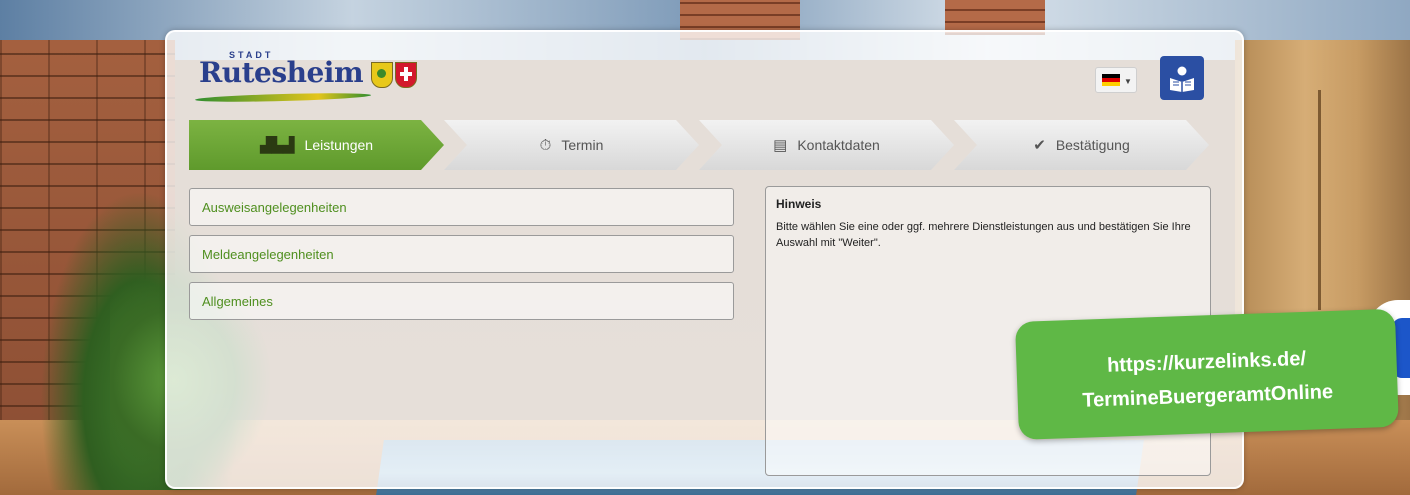 The height and width of the screenshot is (495, 1410). Describe the element at coordinates (268, 254) in the screenshot. I see `service-label: Meldeangelegenheiten` at that location.